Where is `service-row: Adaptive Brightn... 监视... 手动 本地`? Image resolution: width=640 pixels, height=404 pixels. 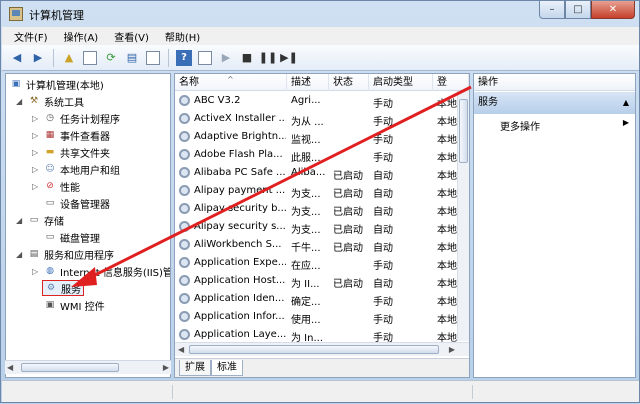 service-row: Adaptive Brightn... 监视... 手动 本地 is located at coordinates (317, 137).